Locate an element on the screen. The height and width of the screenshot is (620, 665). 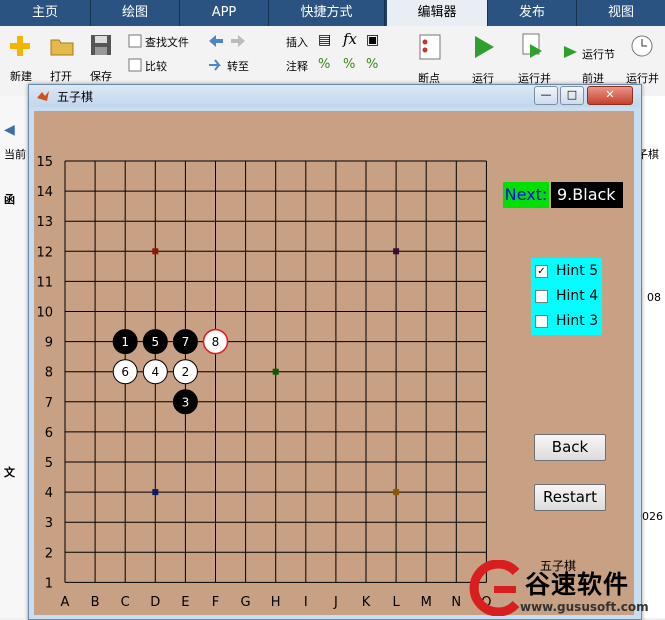
x-tick-label: I is located at coordinates (306, 602).